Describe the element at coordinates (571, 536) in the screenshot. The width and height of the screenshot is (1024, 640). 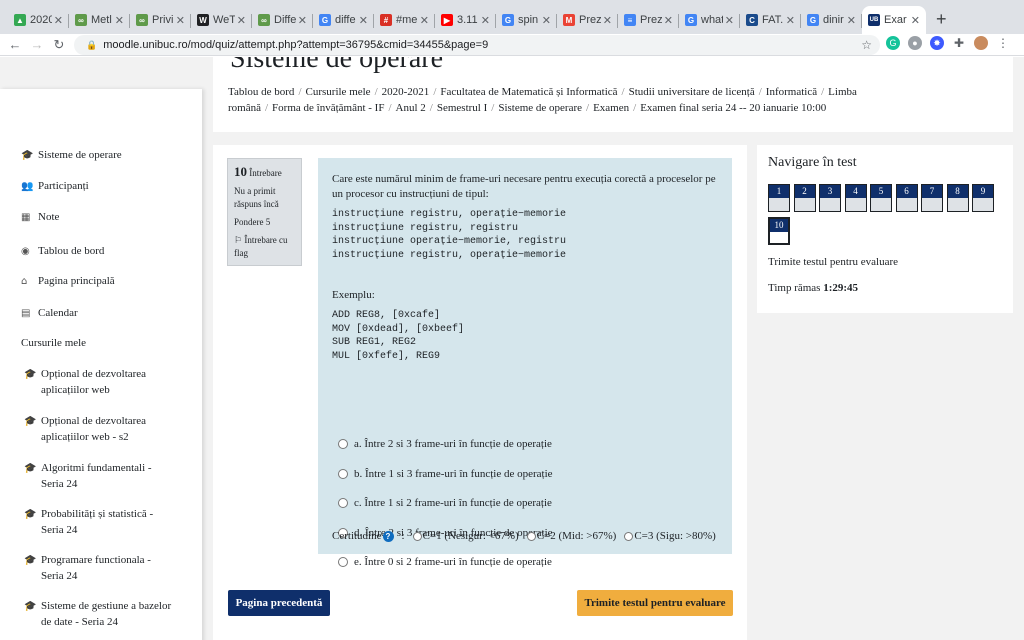
I see `certainty-option: C=2 (Mid: >67%)` at that location.